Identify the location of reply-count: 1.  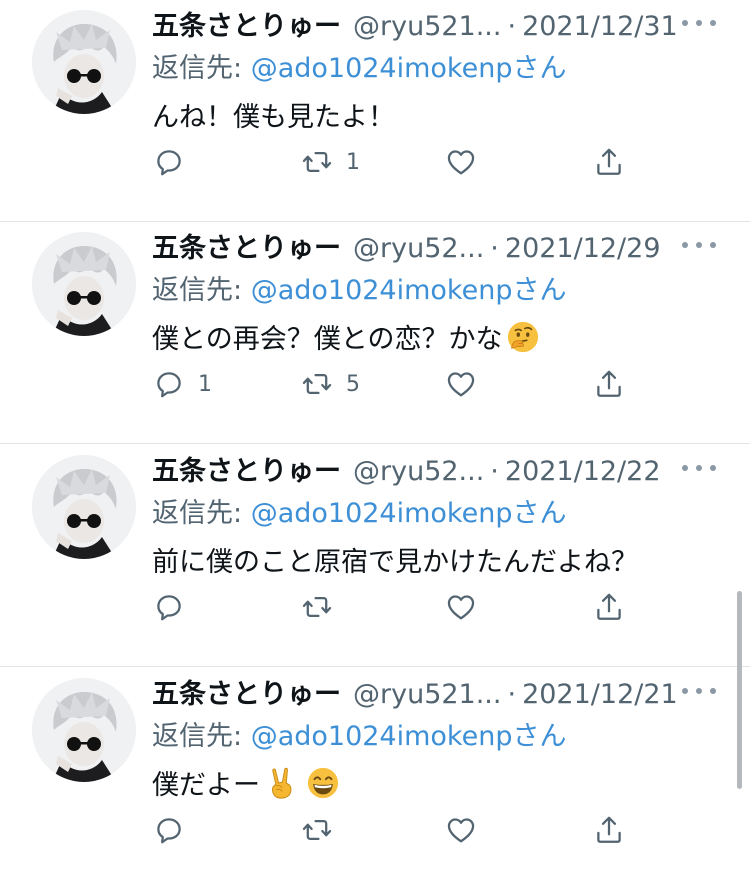
(205, 384).